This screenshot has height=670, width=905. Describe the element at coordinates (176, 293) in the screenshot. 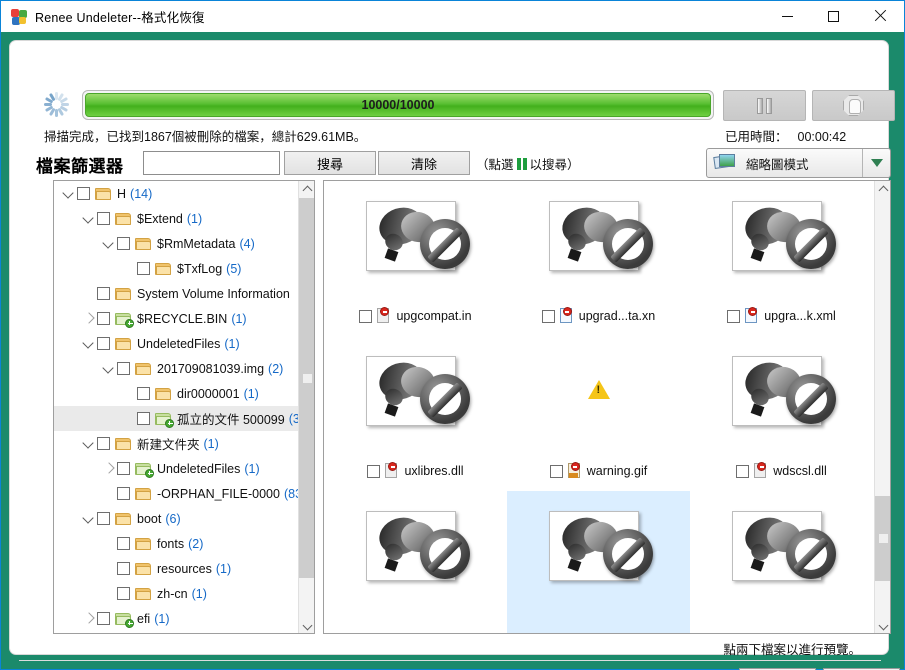

I see `tree-item: System Volume Information` at that location.